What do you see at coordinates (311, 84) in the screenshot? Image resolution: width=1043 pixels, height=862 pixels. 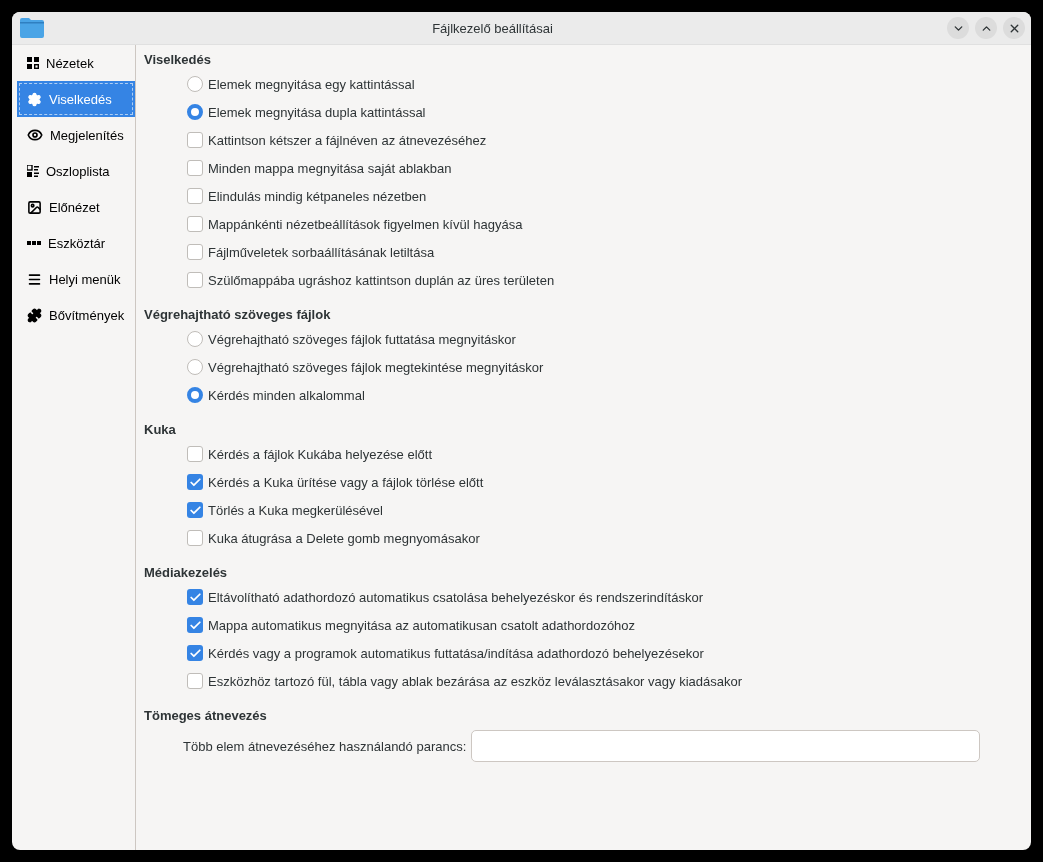 I see `option-label: Elemek megnyitása egy kattintással` at bounding box center [311, 84].